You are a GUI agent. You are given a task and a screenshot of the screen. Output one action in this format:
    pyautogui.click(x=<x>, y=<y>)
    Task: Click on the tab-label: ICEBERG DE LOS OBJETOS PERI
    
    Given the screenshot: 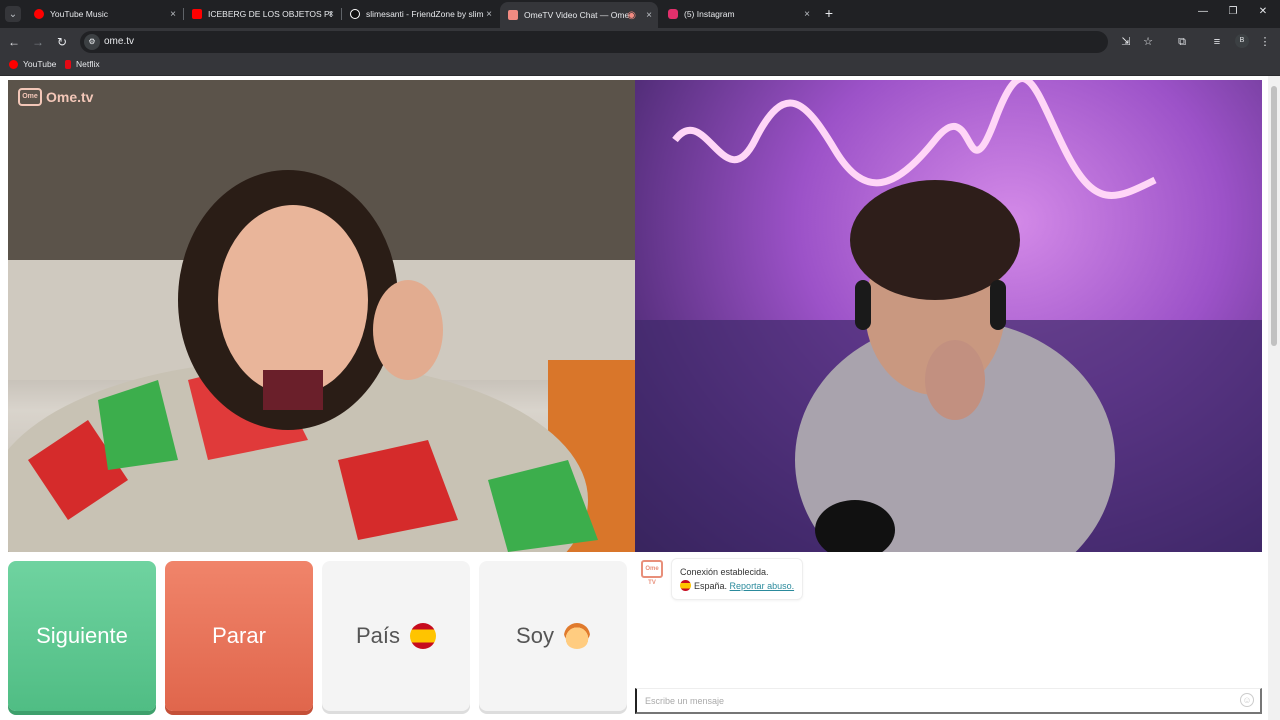 What is the action you would take?
    pyautogui.click(x=270, y=14)
    